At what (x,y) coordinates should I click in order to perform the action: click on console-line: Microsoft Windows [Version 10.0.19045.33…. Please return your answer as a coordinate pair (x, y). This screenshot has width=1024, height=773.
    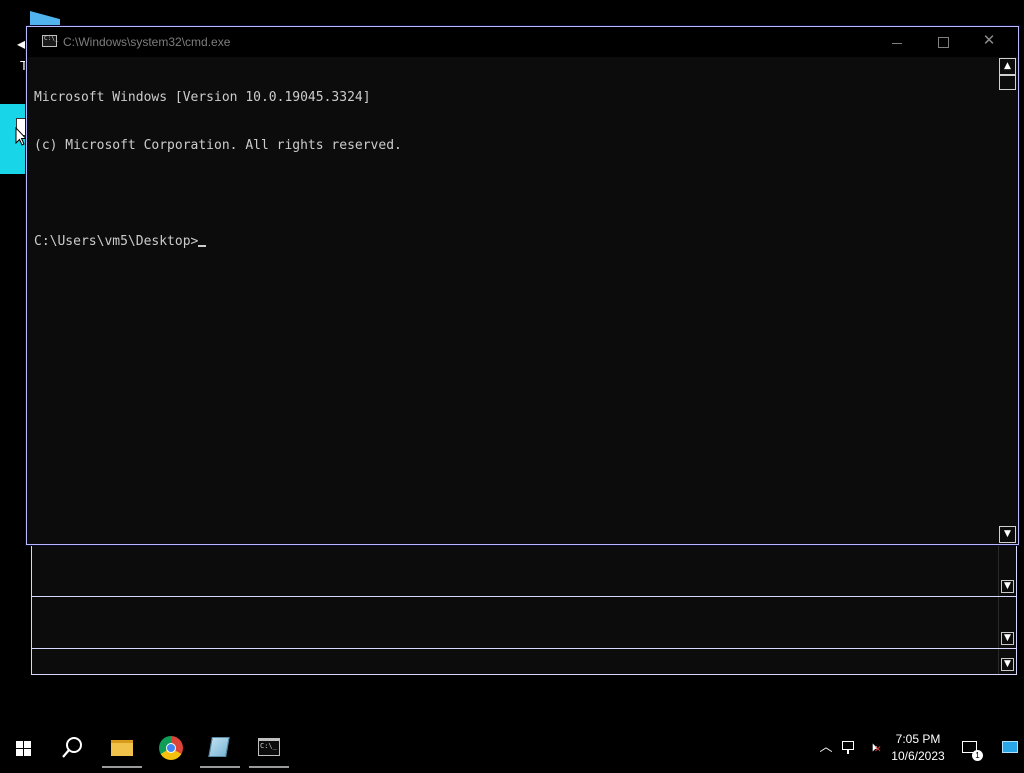
    Looking at the image, I should click on (202, 97).